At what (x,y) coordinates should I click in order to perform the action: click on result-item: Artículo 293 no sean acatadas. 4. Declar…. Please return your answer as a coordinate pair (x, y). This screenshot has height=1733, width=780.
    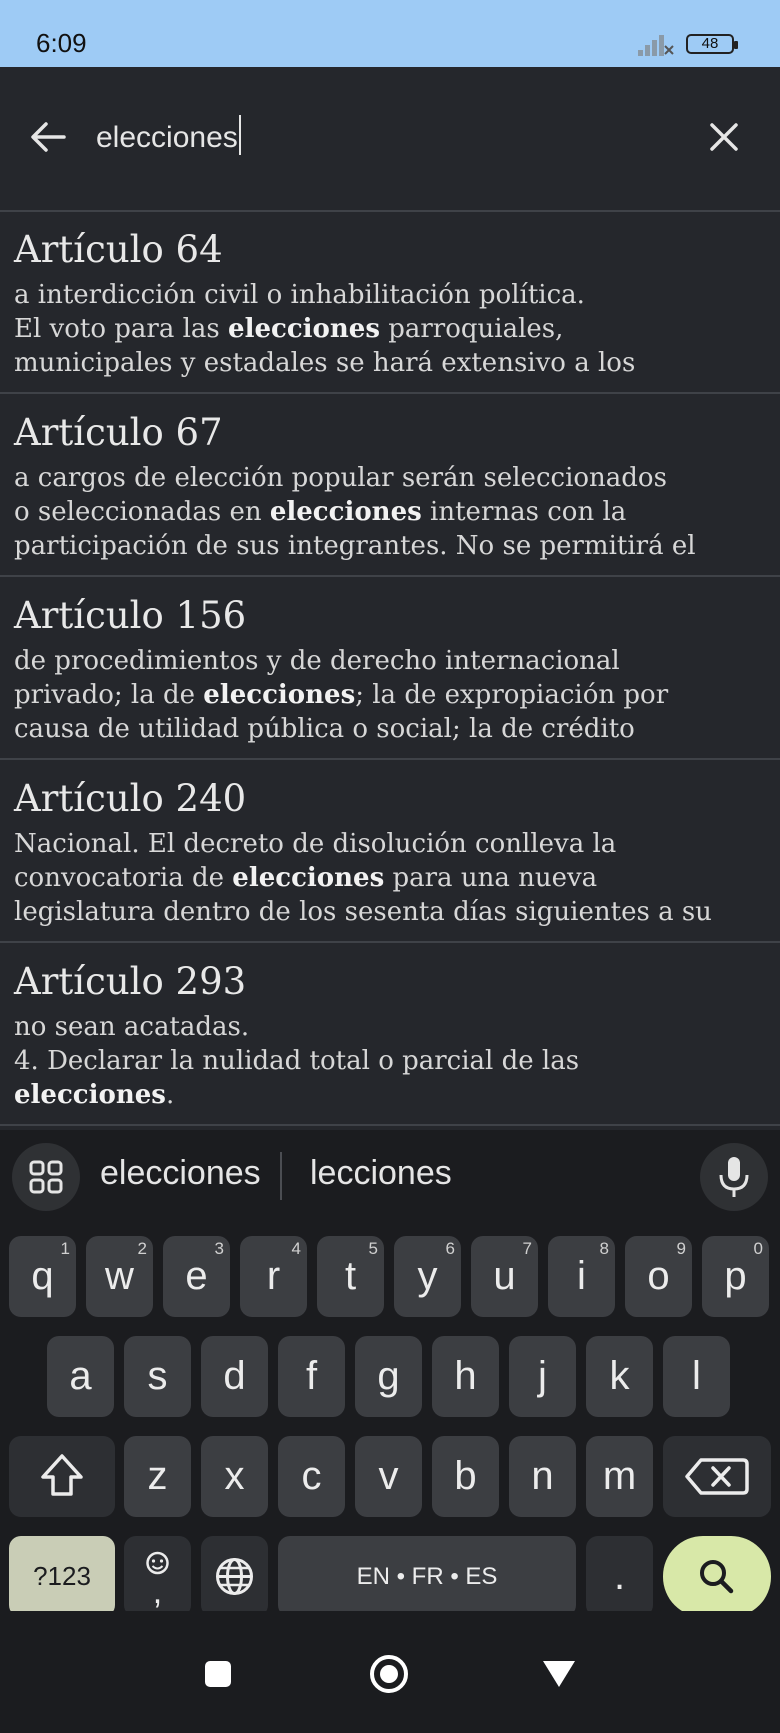
    Looking at the image, I should click on (390, 1035).